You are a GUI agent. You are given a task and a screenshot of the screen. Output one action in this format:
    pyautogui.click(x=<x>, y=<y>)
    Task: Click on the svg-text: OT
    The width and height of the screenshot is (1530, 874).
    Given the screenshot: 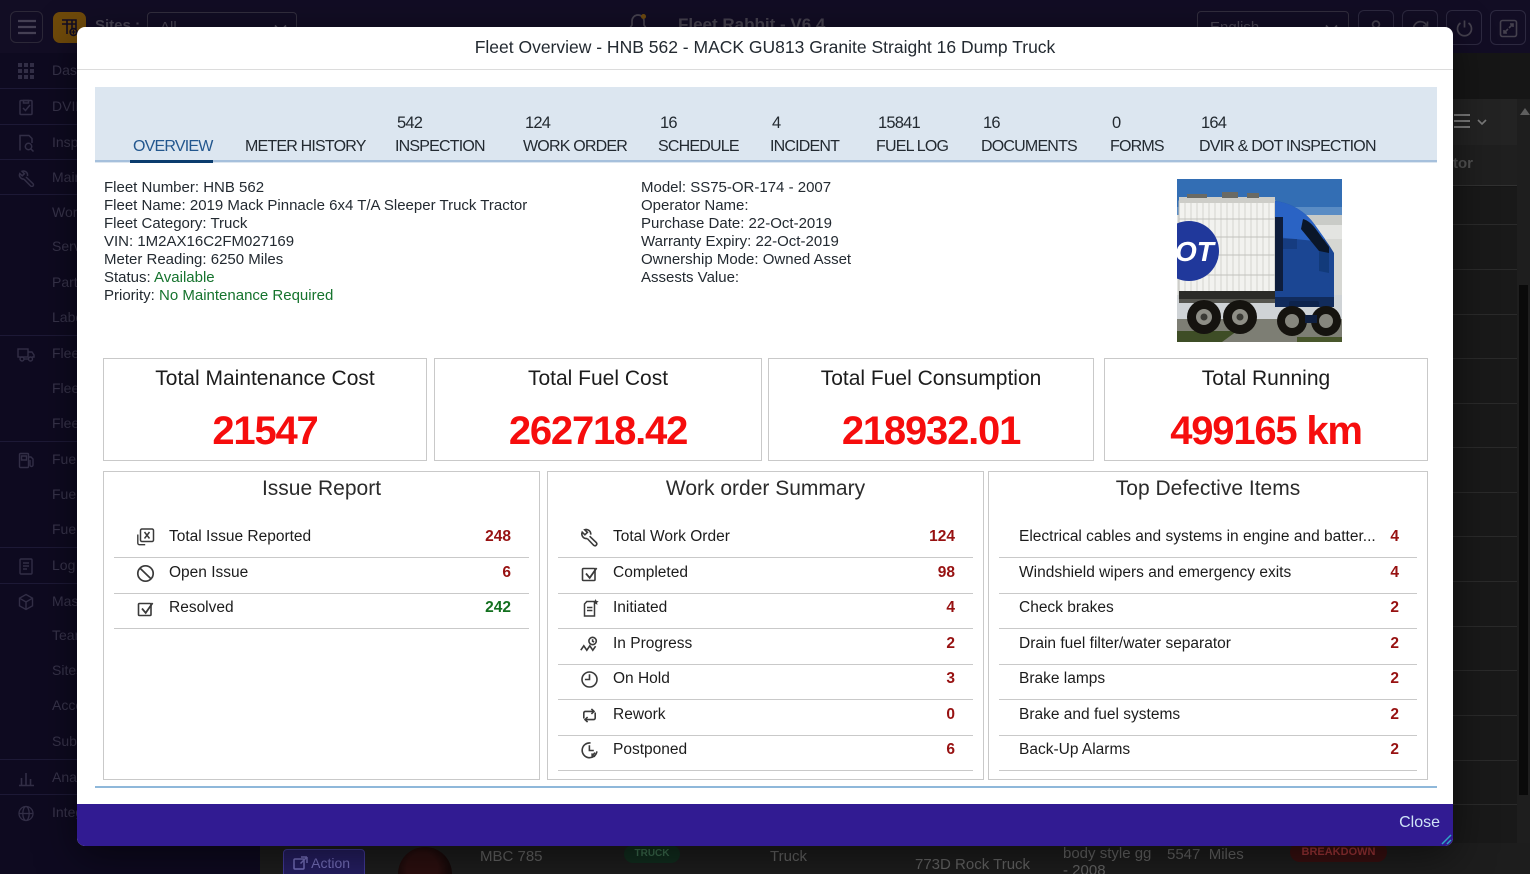 What is the action you would take?
    pyautogui.click(x=1197, y=251)
    